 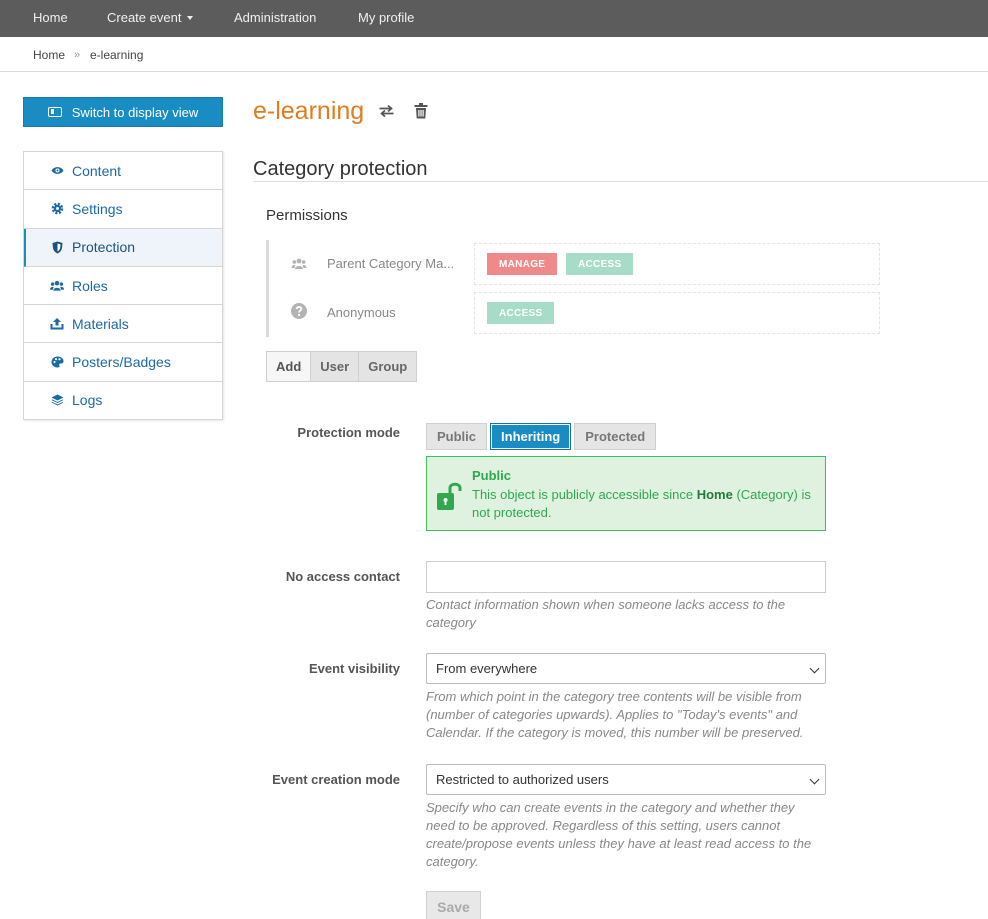 What do you see at coordinates (307, 215) in the screenshot?
I see `permissions-title: Permissions` at bounding box center [307, 215].